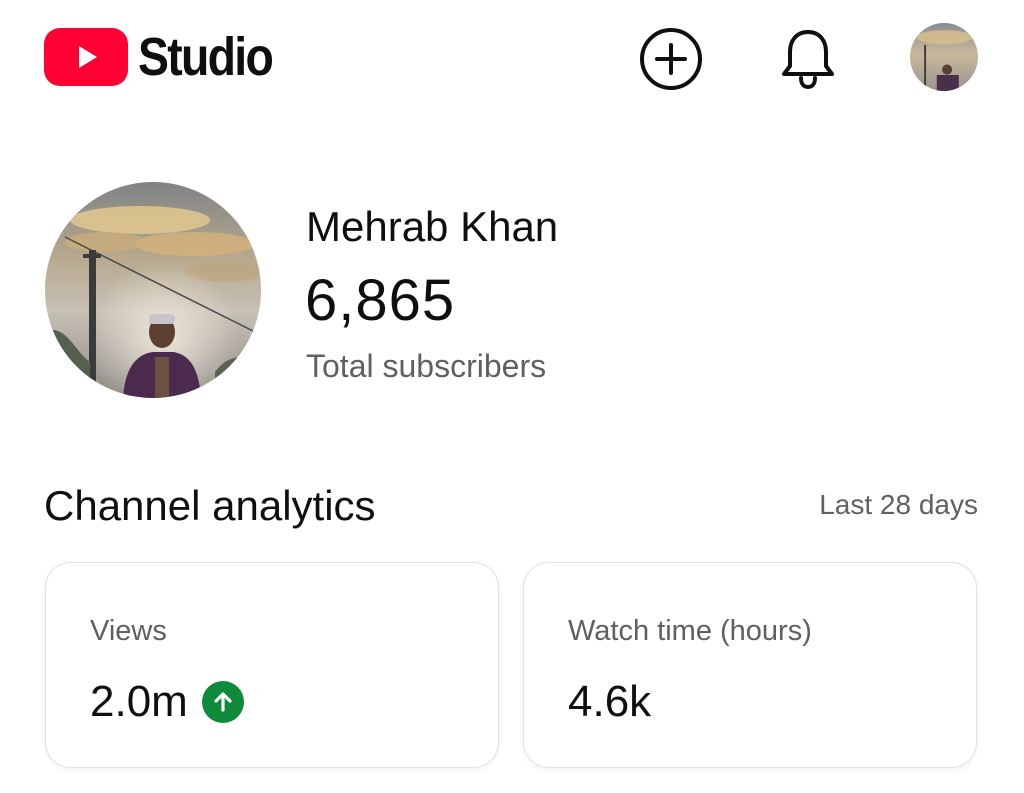 The image size is (1024, 793). I want to click on create-plus-icon, so click(671, 59).